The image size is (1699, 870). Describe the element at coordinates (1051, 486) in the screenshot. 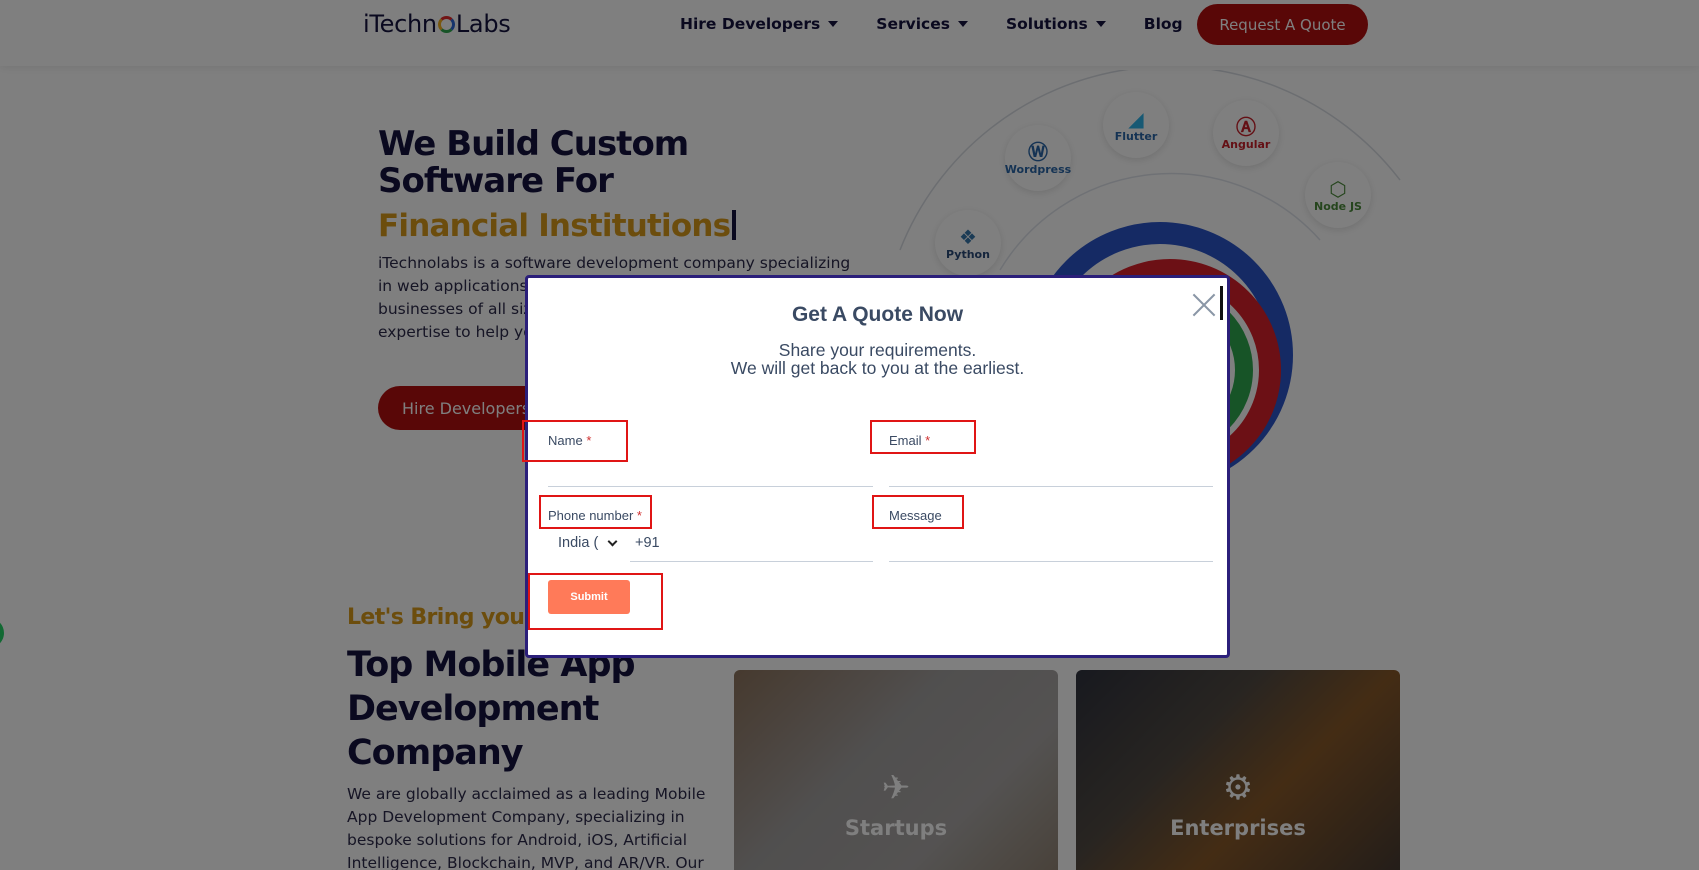

I see `email-input` at that location.